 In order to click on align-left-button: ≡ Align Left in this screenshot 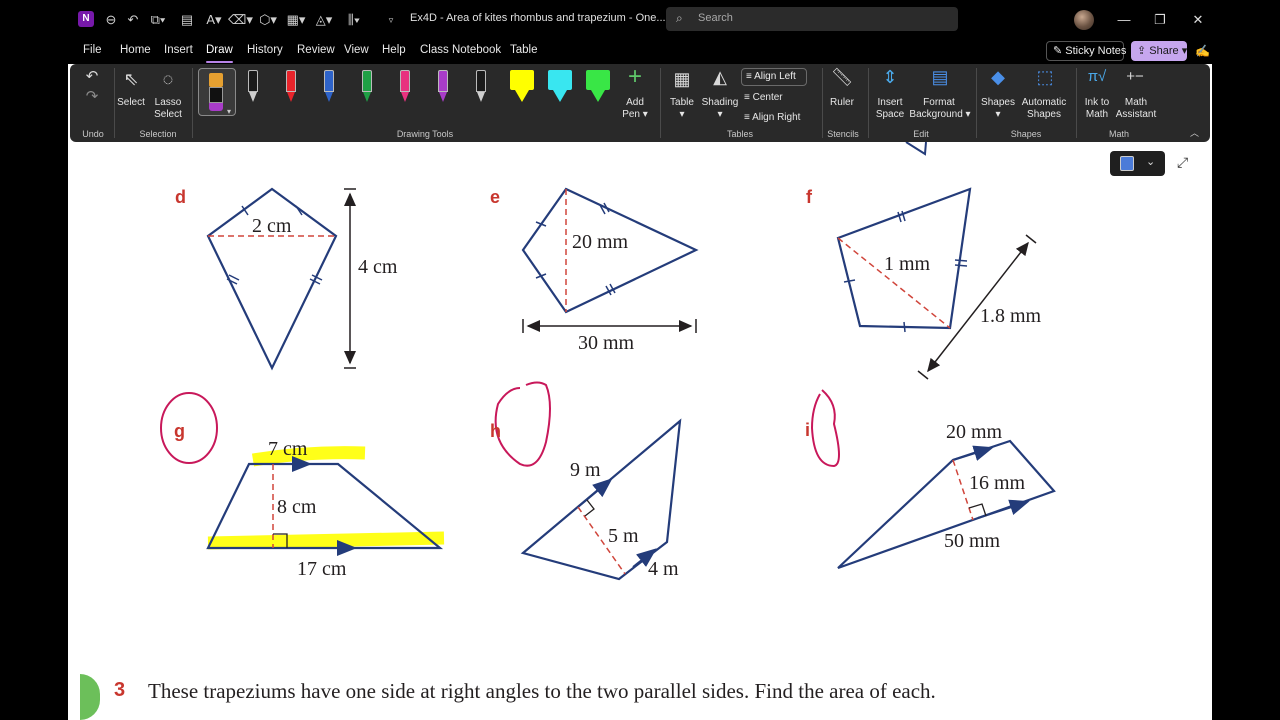, I will do `click(774, 77)`.